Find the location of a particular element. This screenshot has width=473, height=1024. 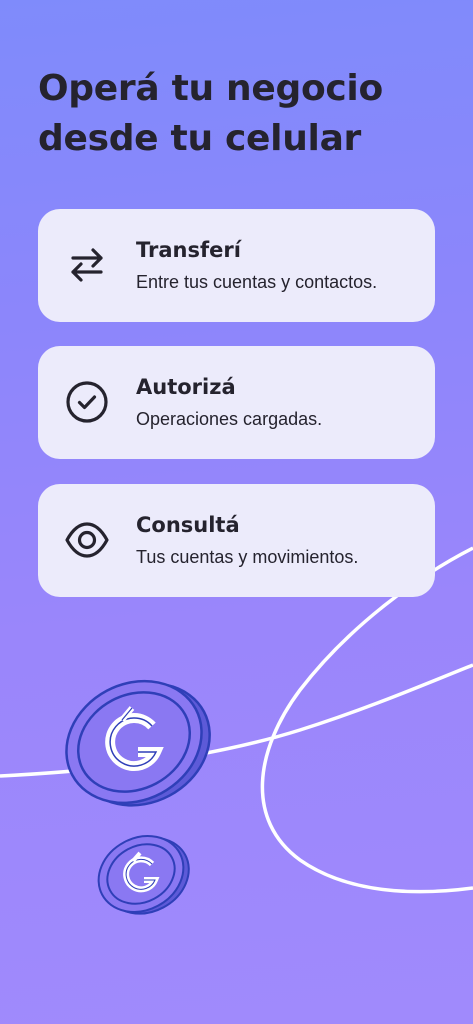

feature-title: Transferí is located at coordinates (188, 250).